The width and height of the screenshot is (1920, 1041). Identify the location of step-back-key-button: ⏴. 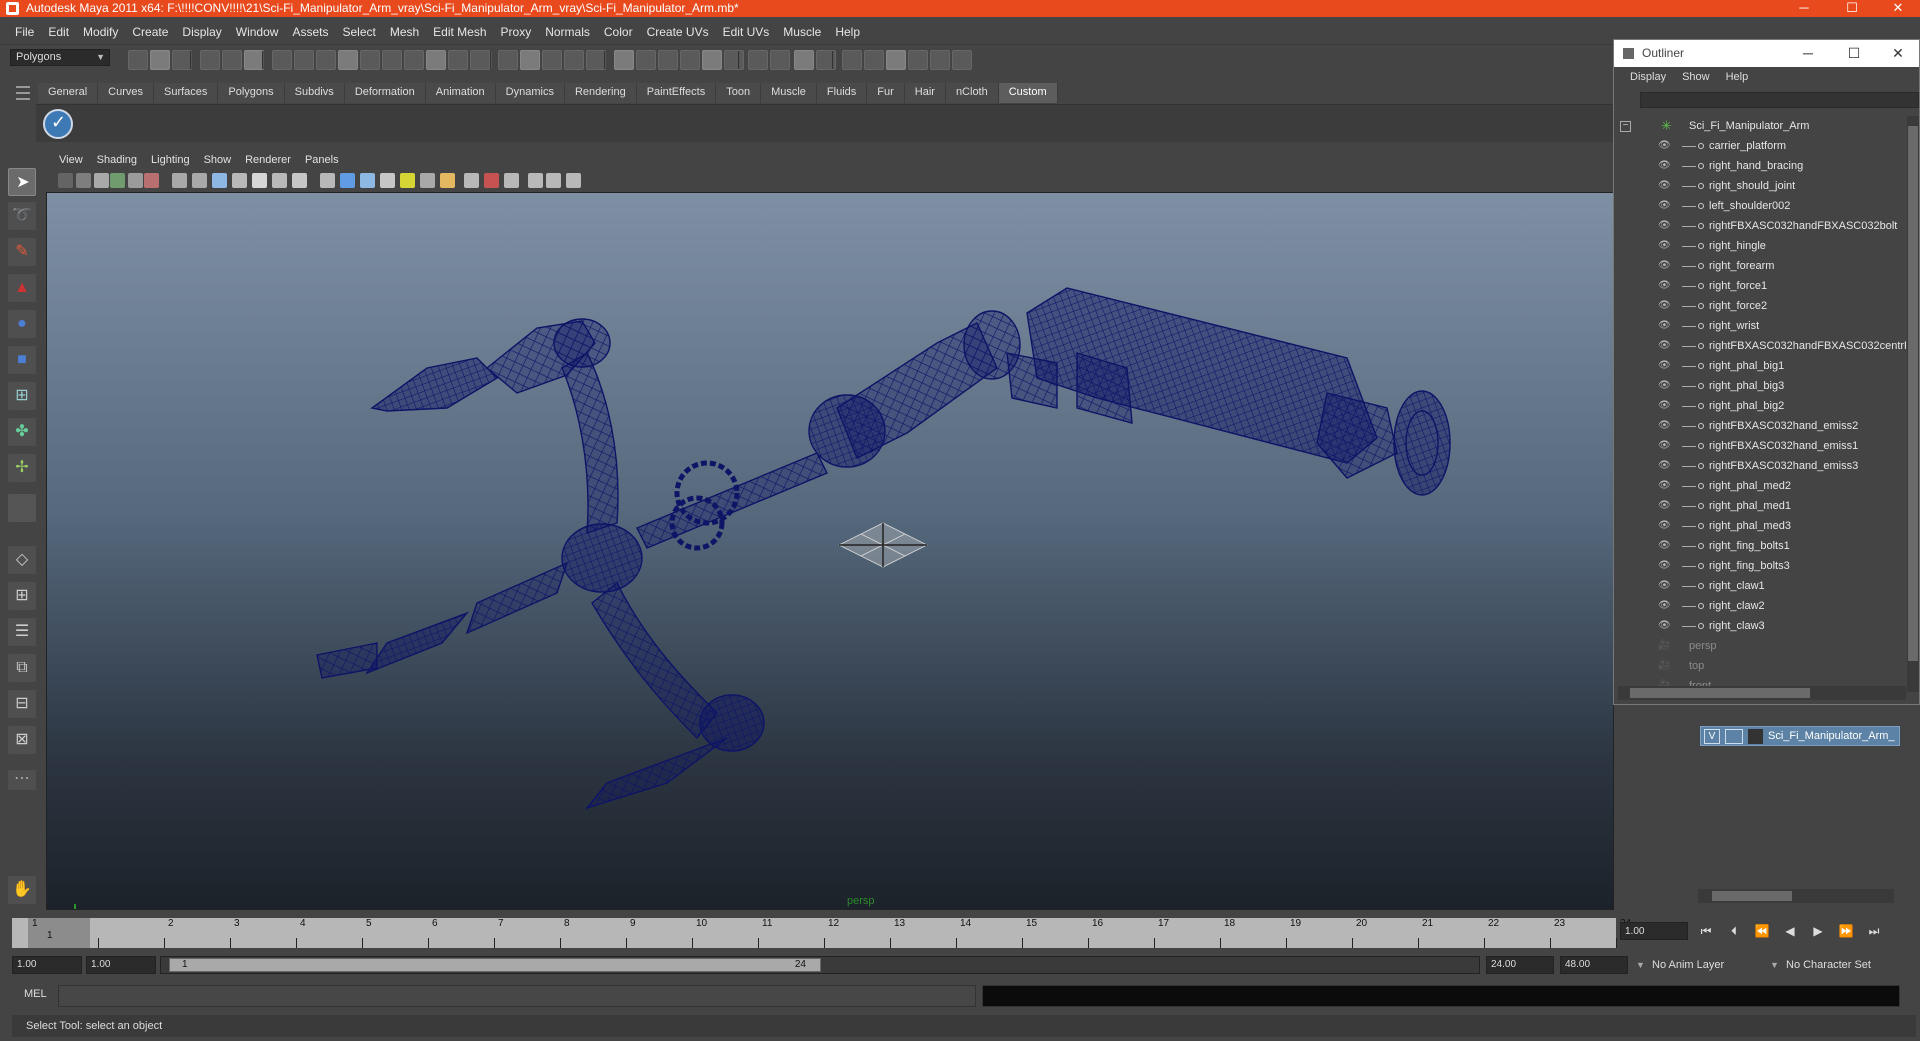
(1734, 931).